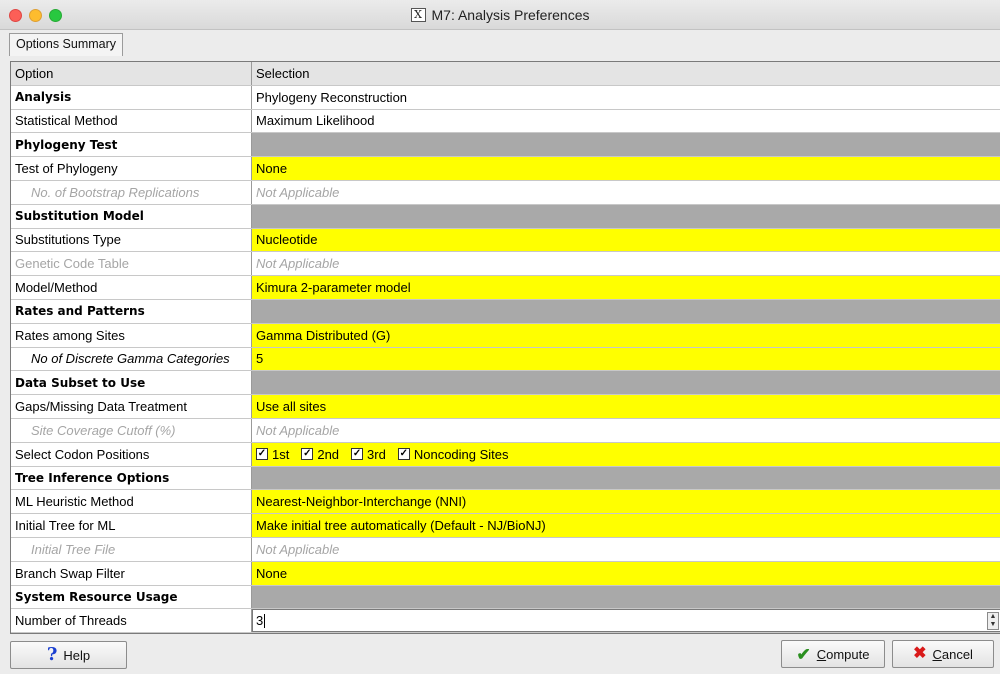  Describe the element at coordinates (131, 359) in the screenshot. I see `option-label: No of Discrete Gamma Categories` at that location.